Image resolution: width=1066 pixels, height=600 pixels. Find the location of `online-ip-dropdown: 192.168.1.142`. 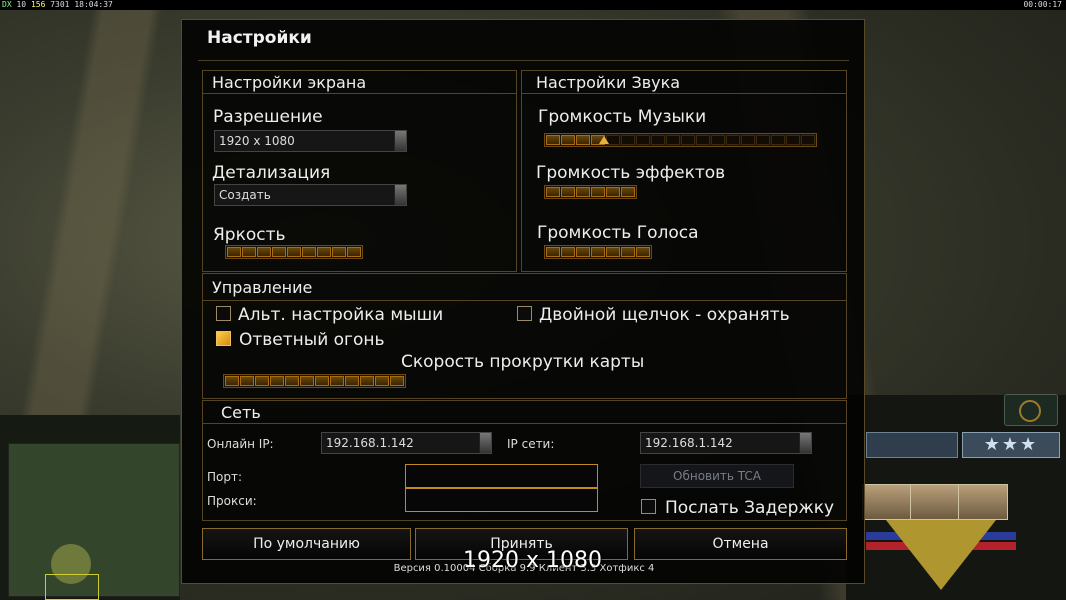

online-ip-dropdown: 192.168.1.142 is located at coordinates (406, 443).